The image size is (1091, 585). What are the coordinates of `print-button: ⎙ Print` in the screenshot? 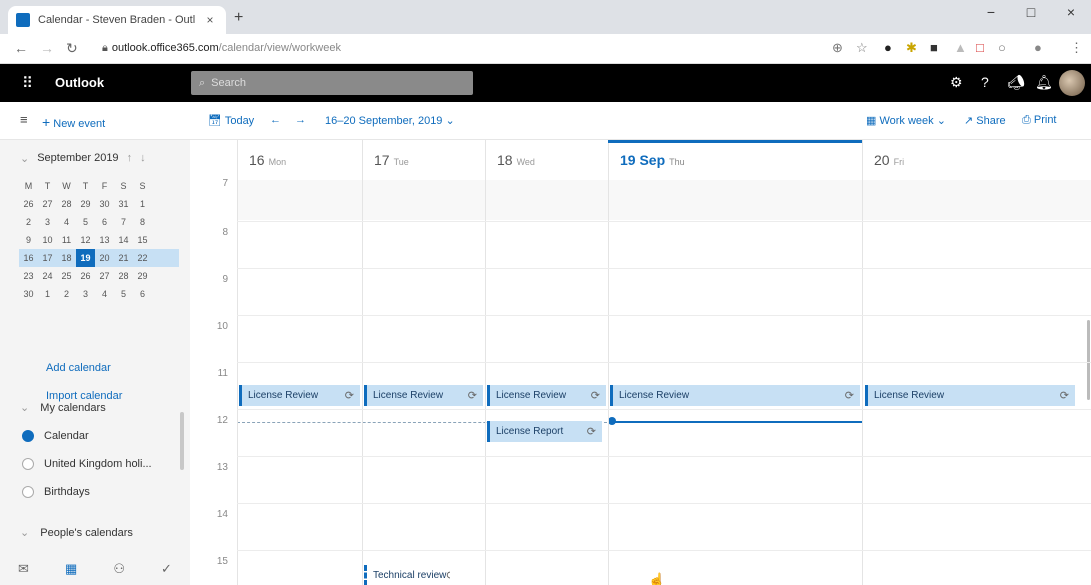 It's located at (1039, 120).